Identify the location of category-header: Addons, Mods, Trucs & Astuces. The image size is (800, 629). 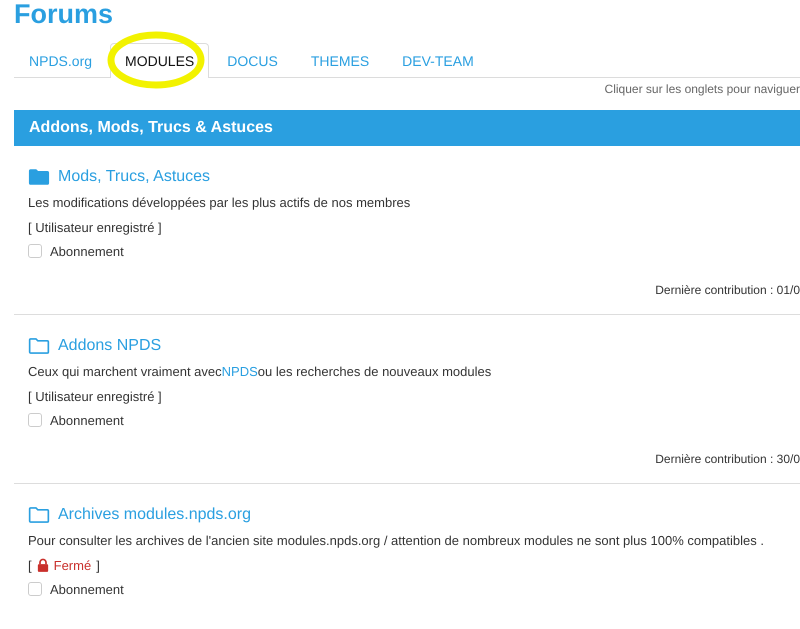
(407, 128).